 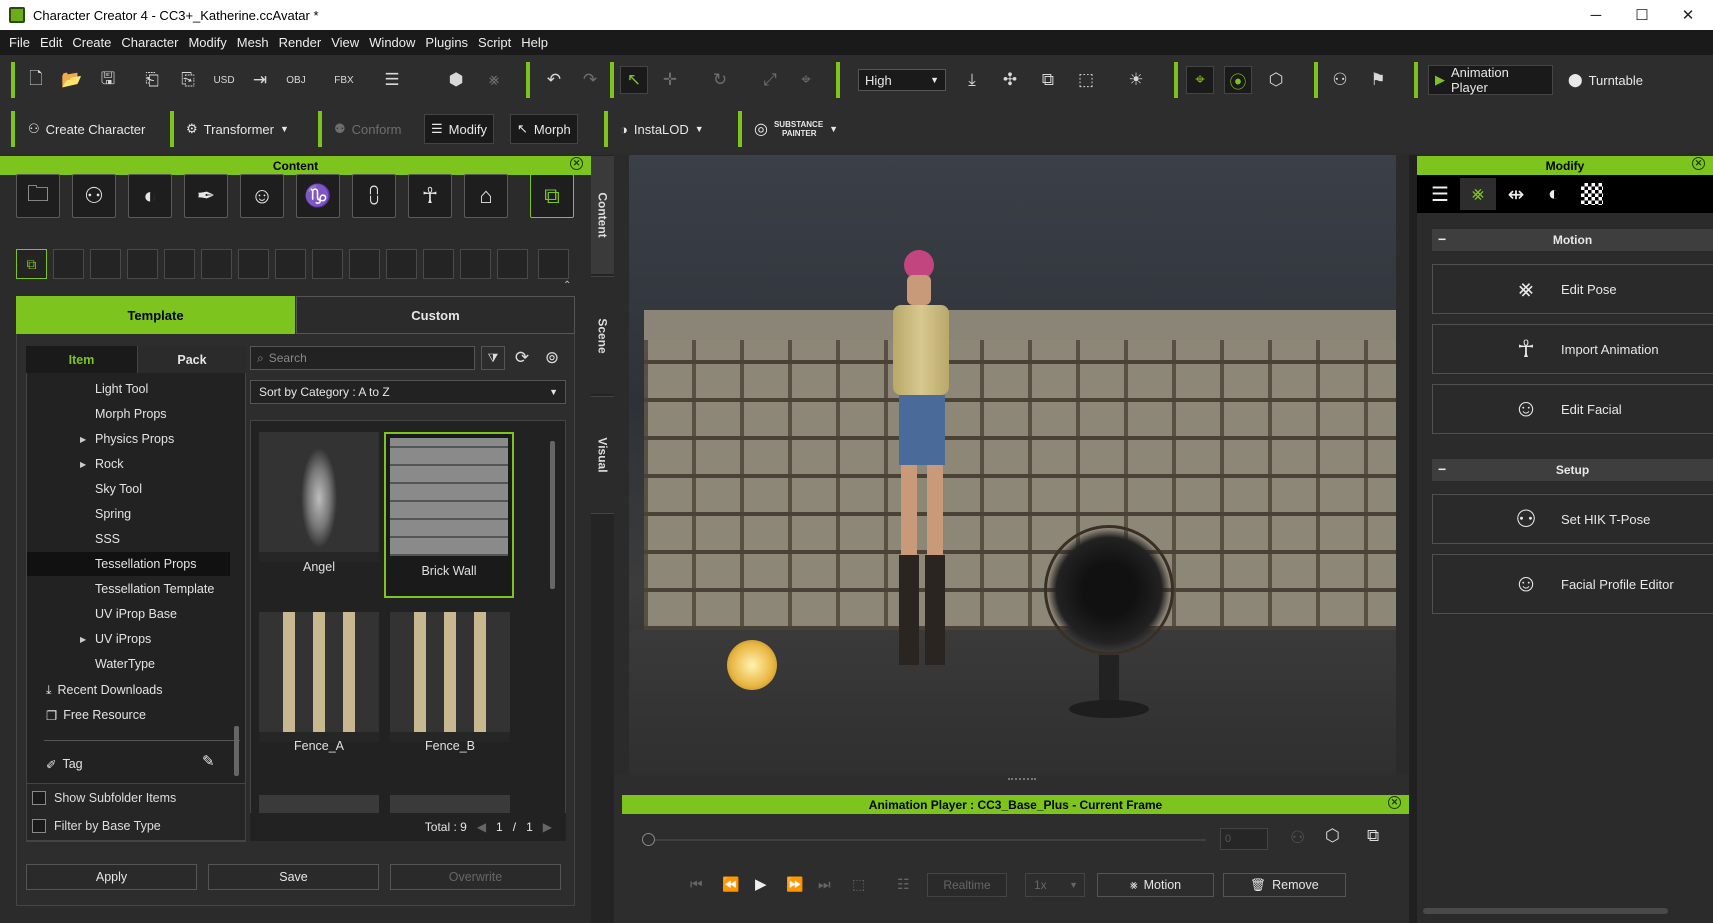 I want to click on search-box: ⌕ Search, so click(x=362, y=358).